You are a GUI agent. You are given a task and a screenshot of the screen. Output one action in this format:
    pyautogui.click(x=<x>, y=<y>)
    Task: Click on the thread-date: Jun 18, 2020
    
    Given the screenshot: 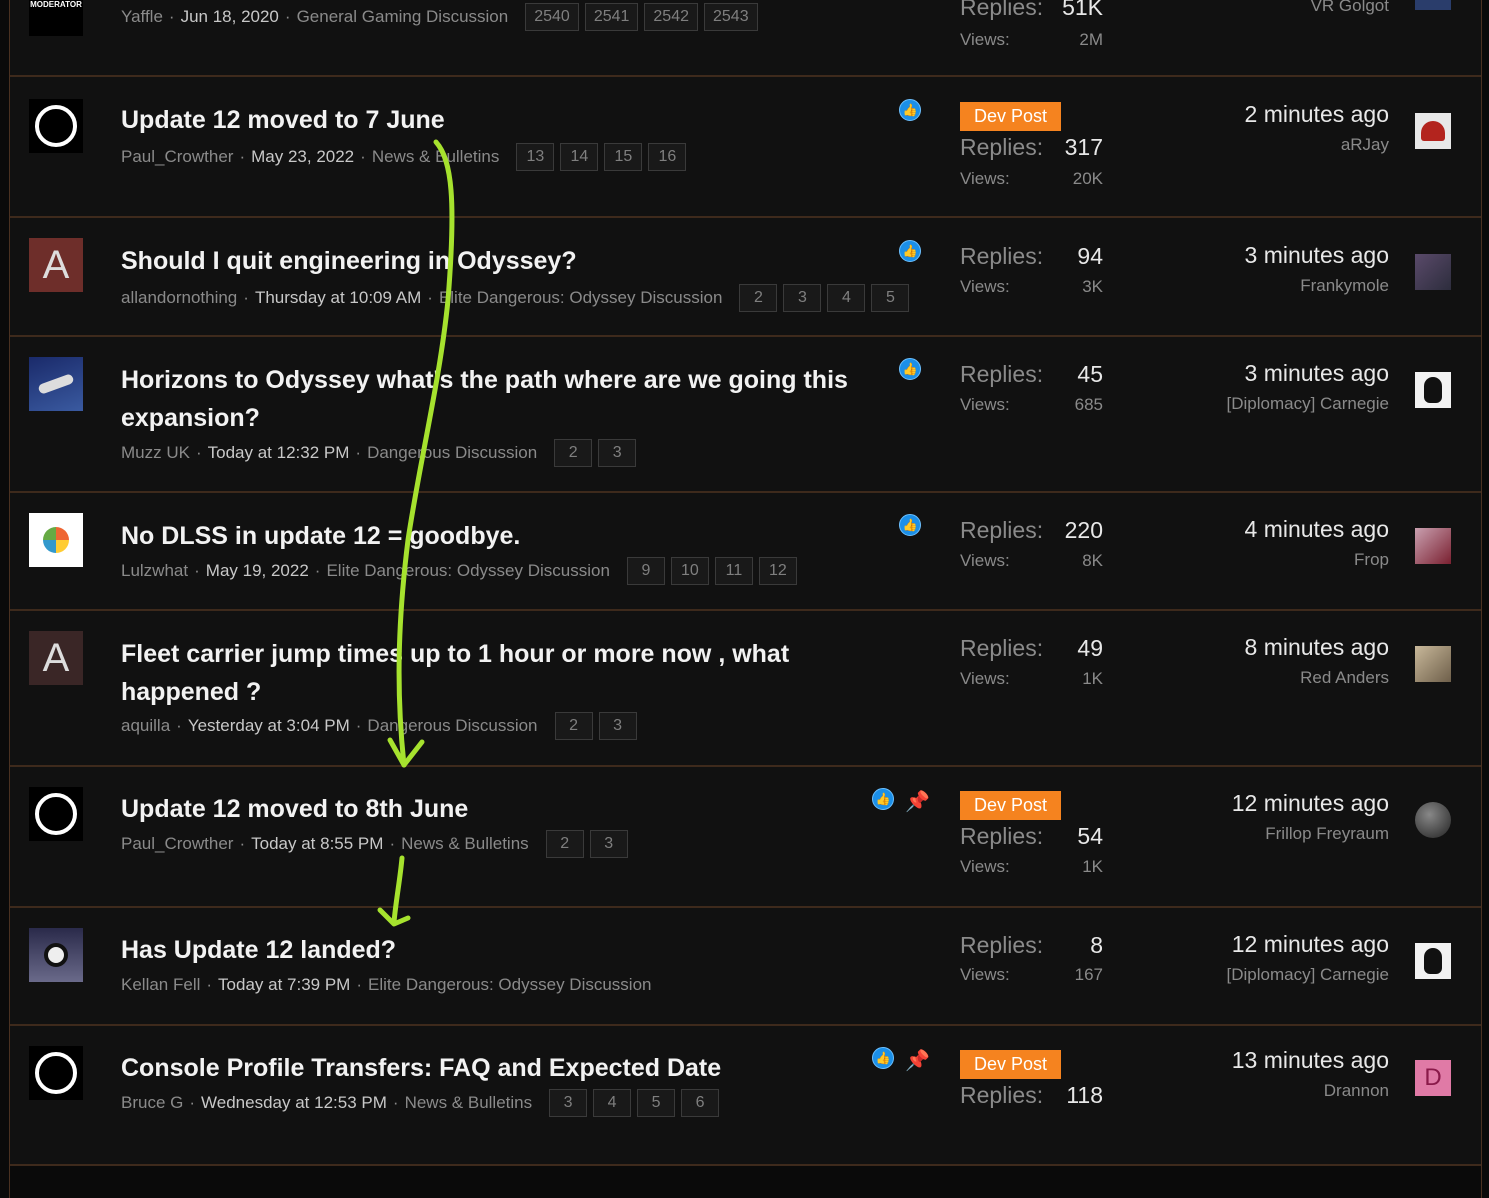 What is the action you would take?
    pyautogui.click(x=230, y=17)
    